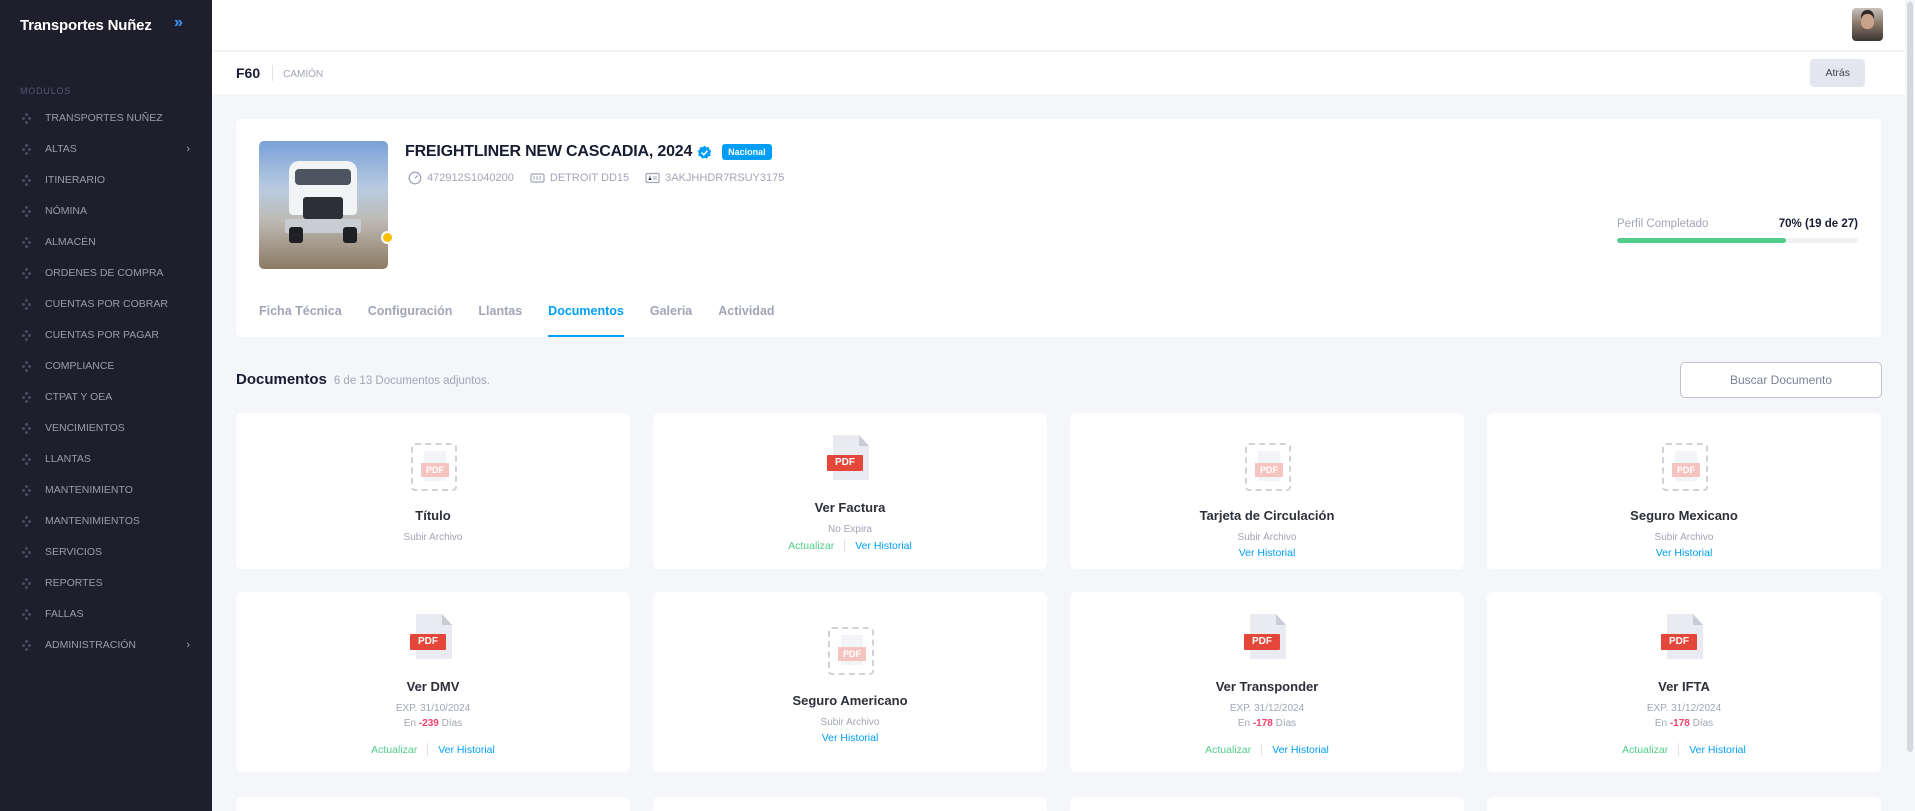 The width and height of the screenshot is (1915, 811). Describe the element at coordinates (387, 237) in the screenshot. I see `status-dot` at that location.